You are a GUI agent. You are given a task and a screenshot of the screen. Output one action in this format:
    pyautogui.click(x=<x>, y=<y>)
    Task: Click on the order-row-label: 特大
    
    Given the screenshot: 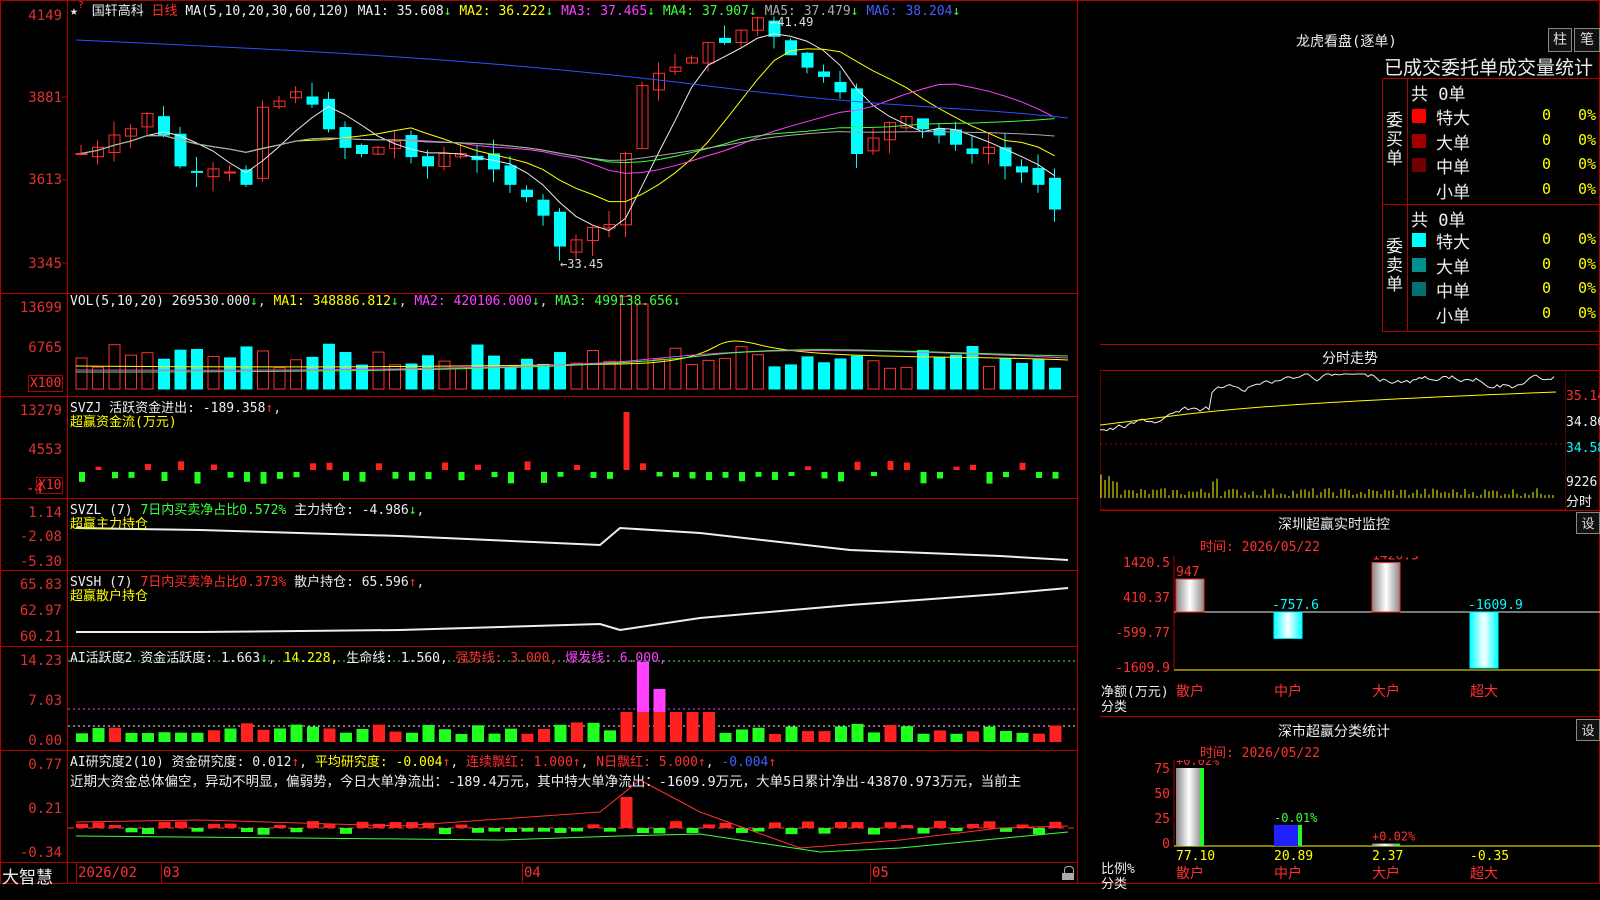 What is the action you would take?
    pyautogui.click(x=1453, y=119)
    